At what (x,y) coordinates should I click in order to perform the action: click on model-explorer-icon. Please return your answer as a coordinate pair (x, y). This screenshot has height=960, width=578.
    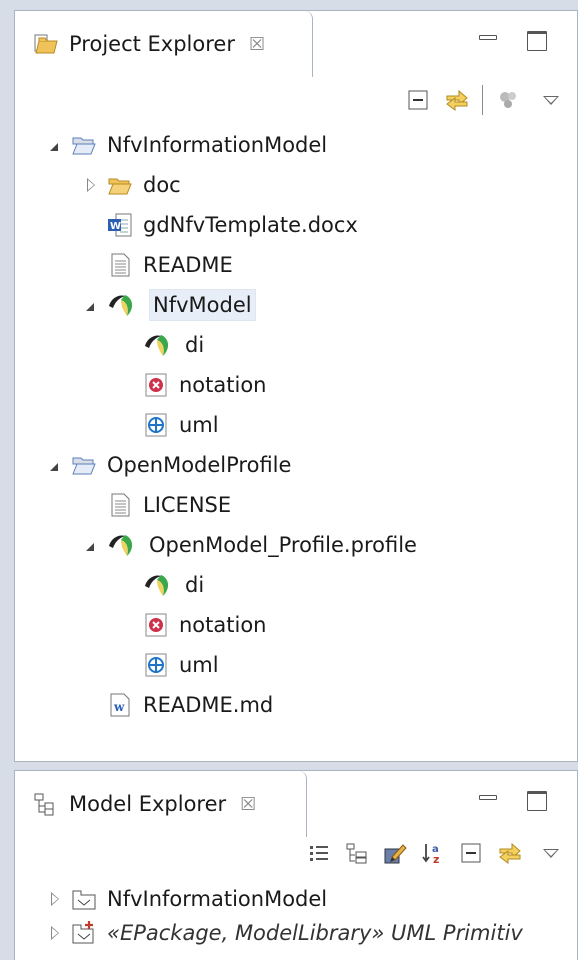
    Looking at the image, I should click on (46, 804).